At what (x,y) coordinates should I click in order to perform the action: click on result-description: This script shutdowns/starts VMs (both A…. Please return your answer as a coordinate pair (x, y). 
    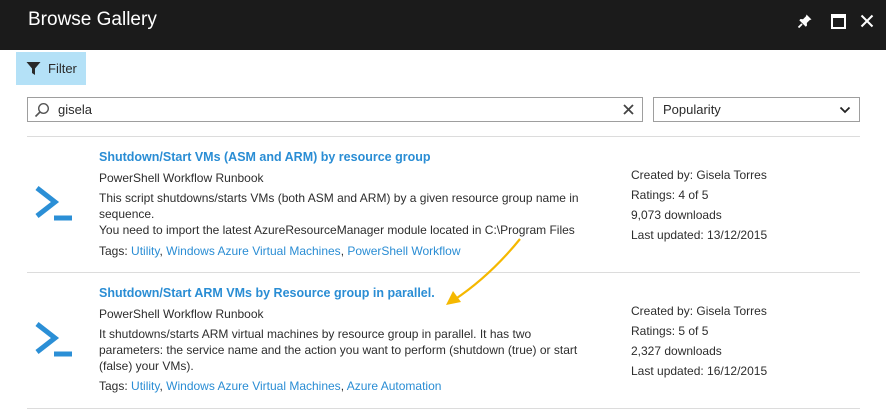
    Looking at the image, I should click on (349, 214).